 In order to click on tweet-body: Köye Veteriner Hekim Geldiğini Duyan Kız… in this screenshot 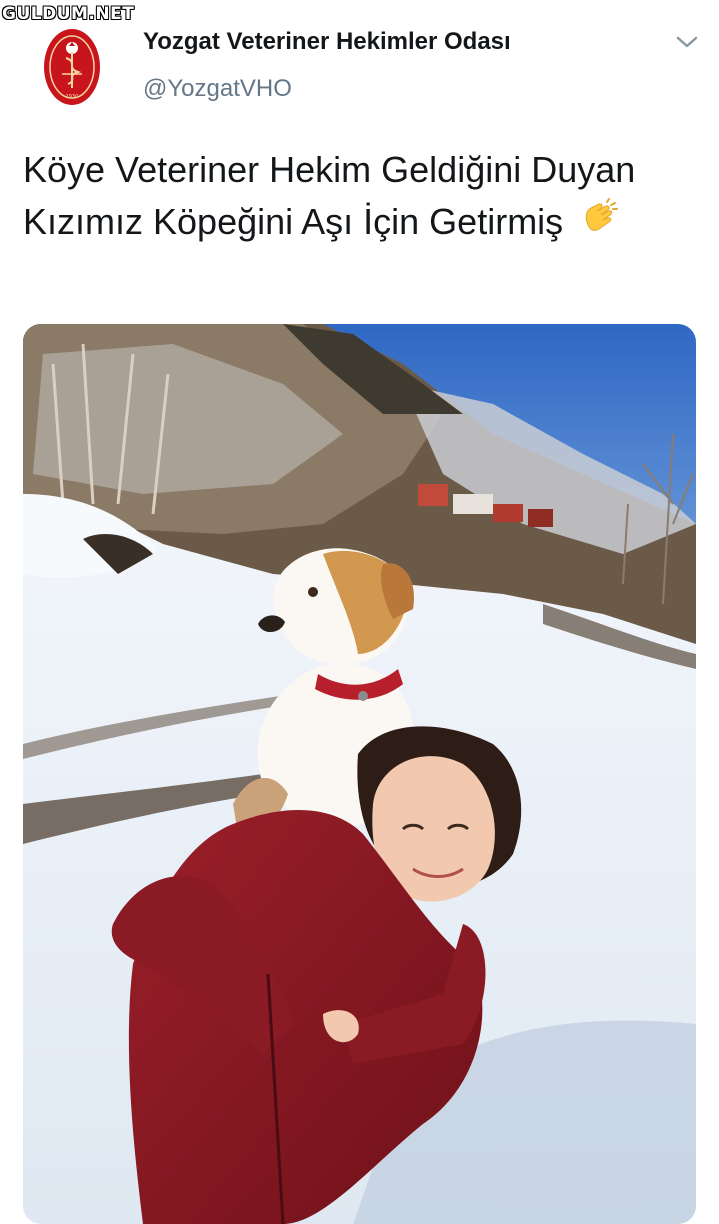, I will do `click(353, 196)`.